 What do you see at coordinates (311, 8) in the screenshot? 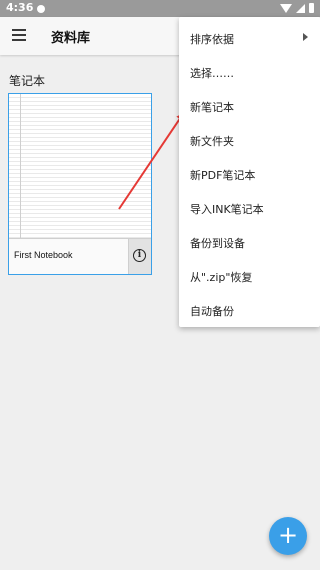
I see `battery-icon` at bounding box center [311, 8].